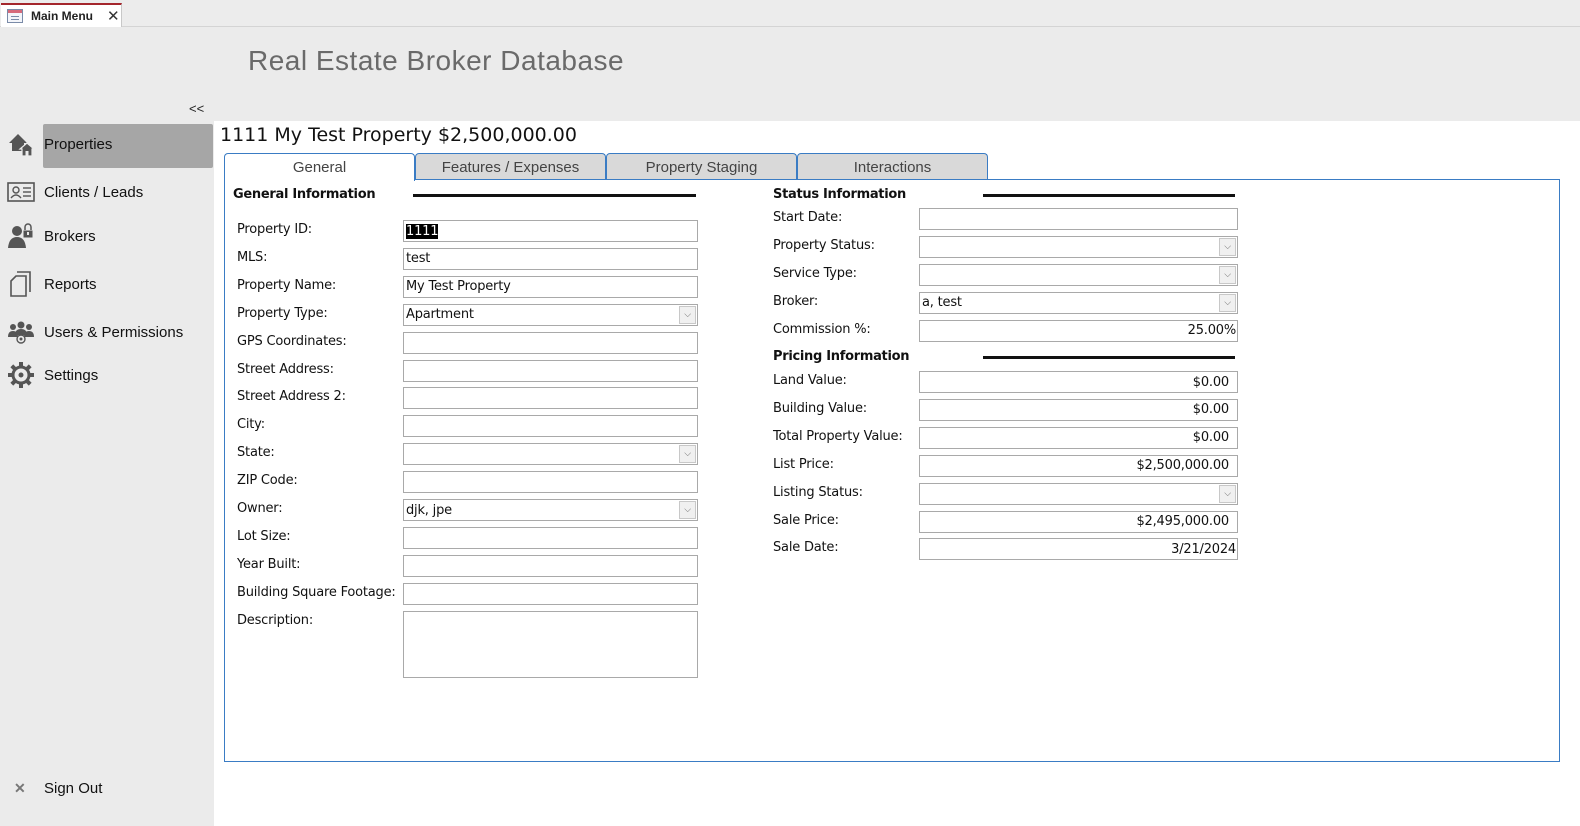 The height and width of the screenshot is (826, 1580). I want to click on document-tab-main-menu: Main Menu ✕, so click(61, 15).